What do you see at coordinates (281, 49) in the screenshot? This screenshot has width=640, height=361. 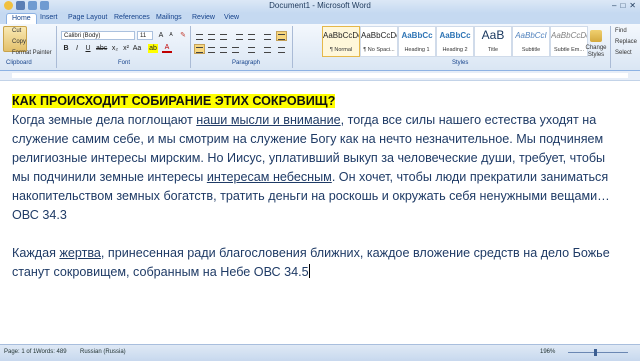 I see `borders-icon` at bounding box center [281, 49].